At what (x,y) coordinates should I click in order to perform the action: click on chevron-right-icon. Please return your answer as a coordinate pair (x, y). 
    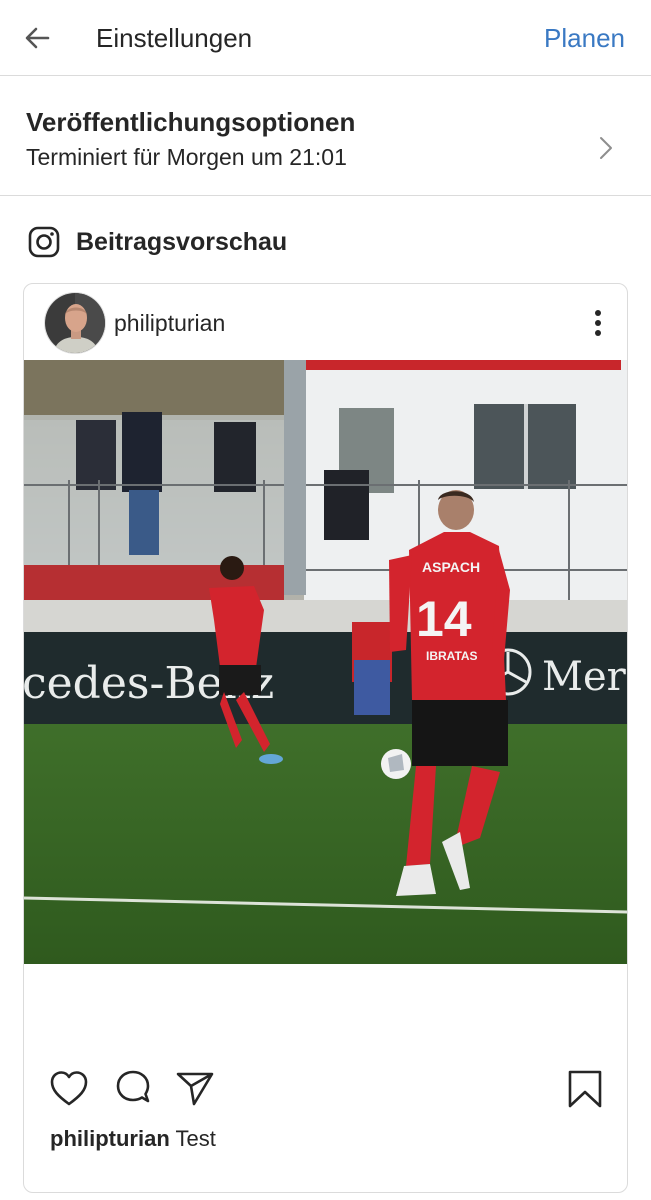
    Looking at the image, I should click on (606, 148).